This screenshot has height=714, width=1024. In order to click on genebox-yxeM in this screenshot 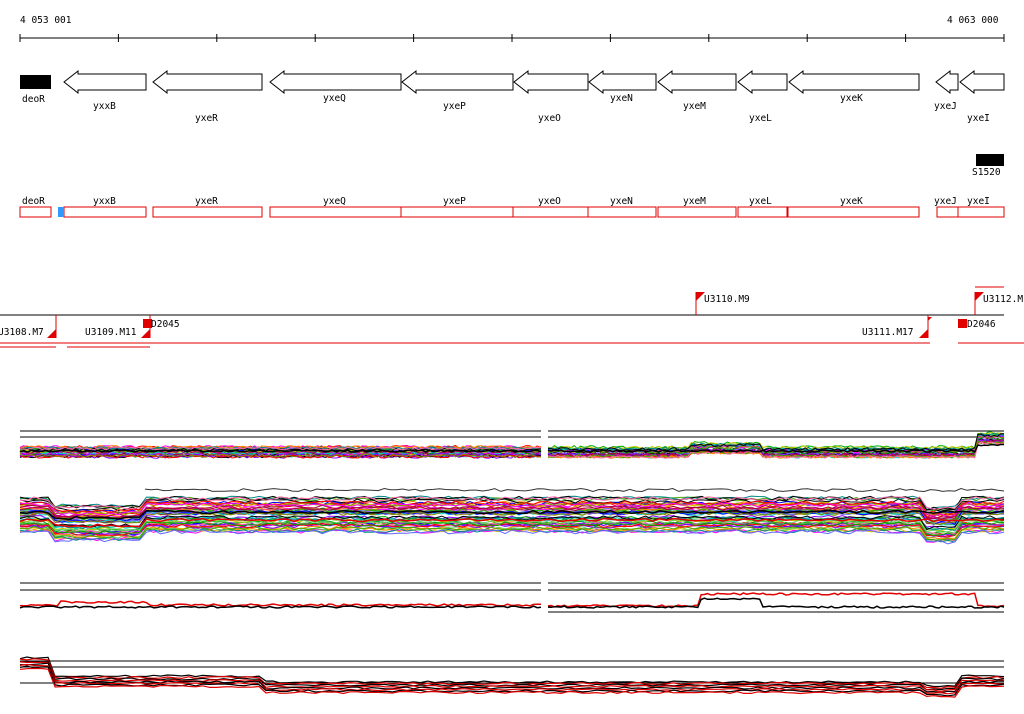, I will do `click(697, 212)`.